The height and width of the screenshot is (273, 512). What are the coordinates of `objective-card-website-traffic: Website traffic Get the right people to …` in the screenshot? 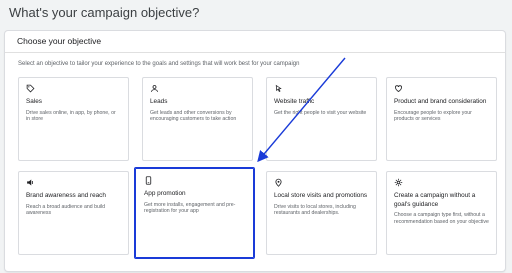 It's located at (321, 119).